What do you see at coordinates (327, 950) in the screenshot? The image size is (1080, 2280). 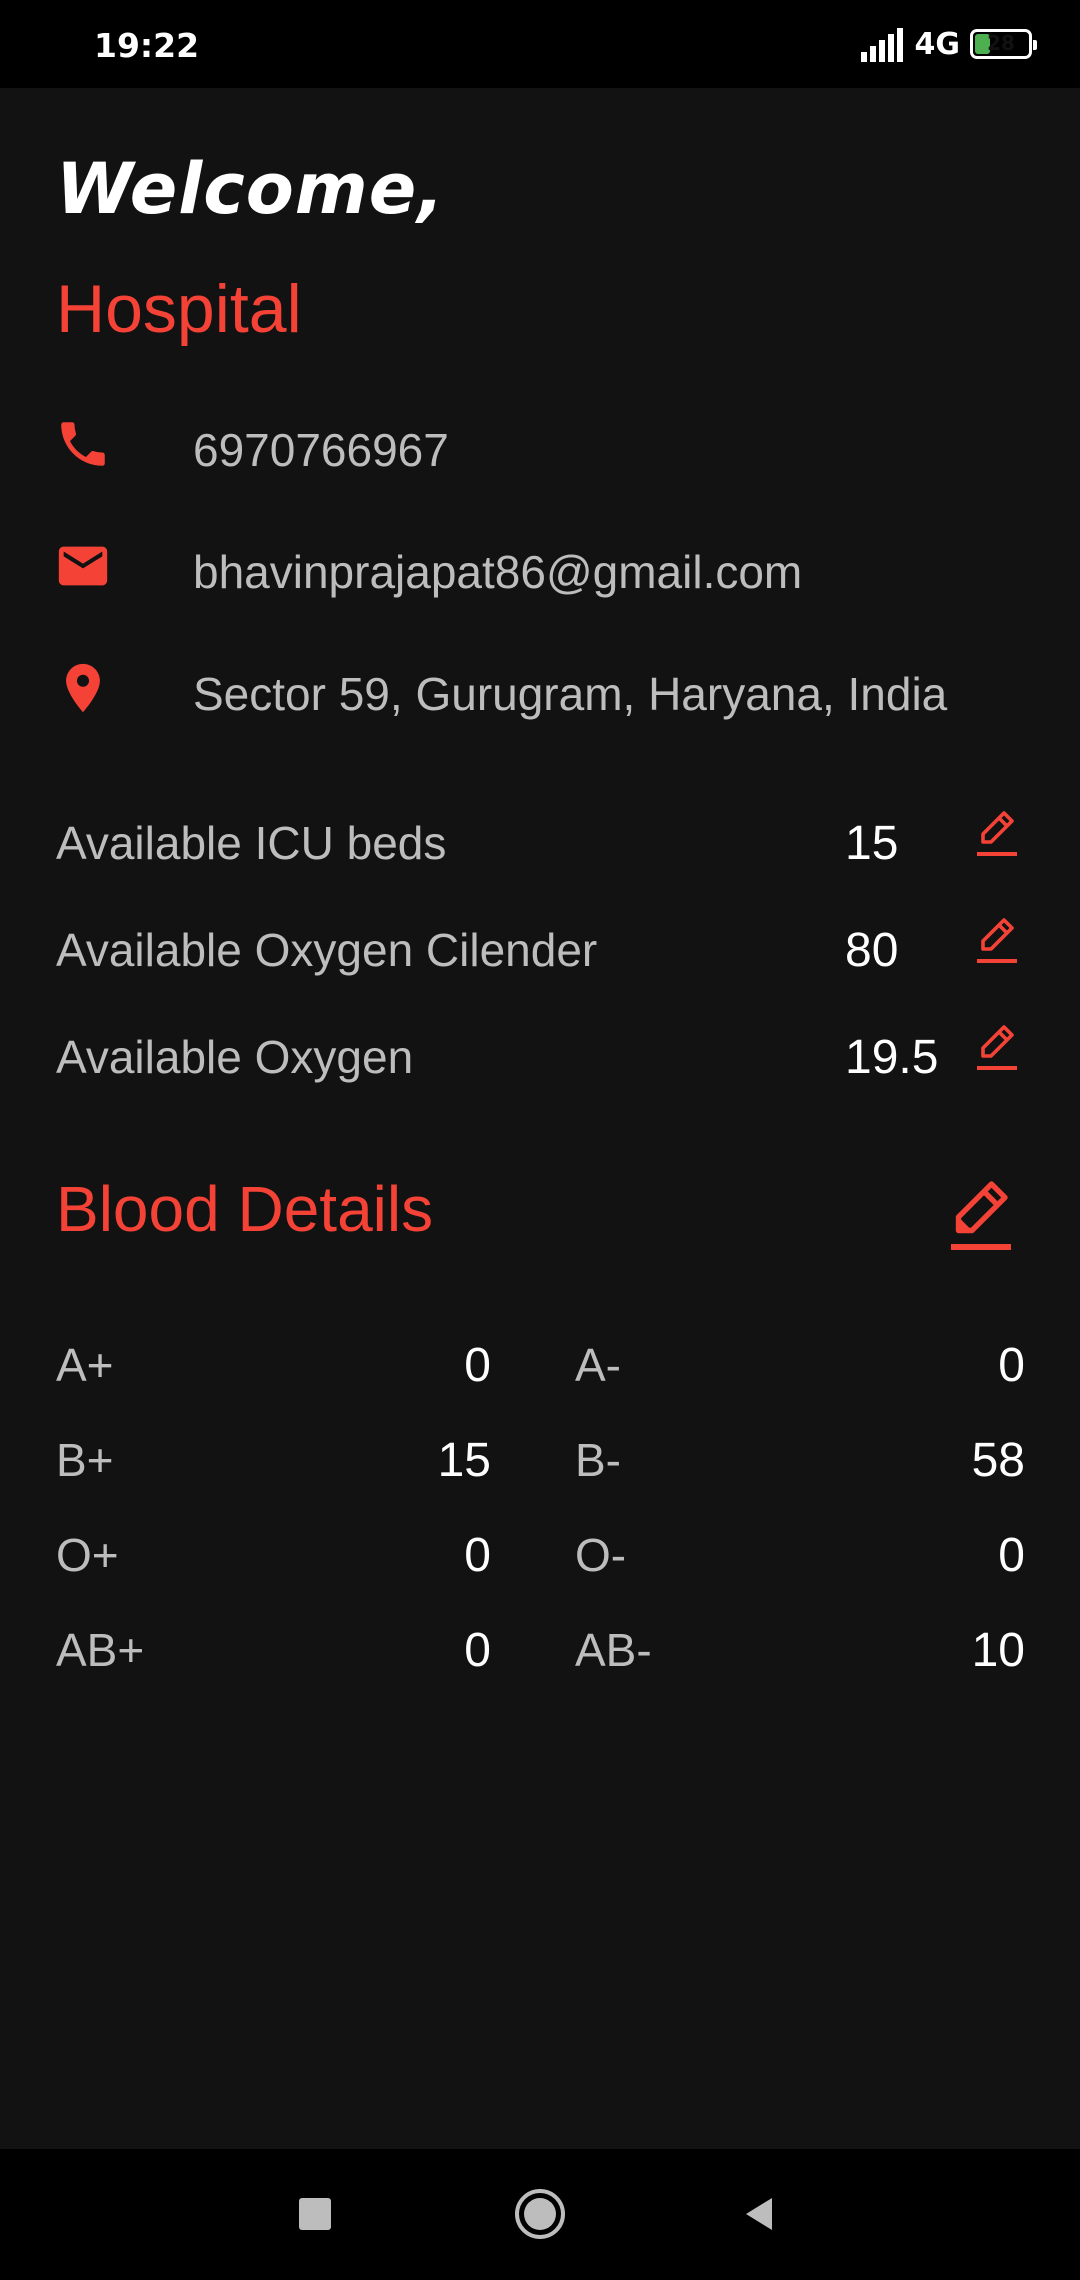 I see `stat-label: Available Oxygen Cilender` at bounding box center [327, 950].